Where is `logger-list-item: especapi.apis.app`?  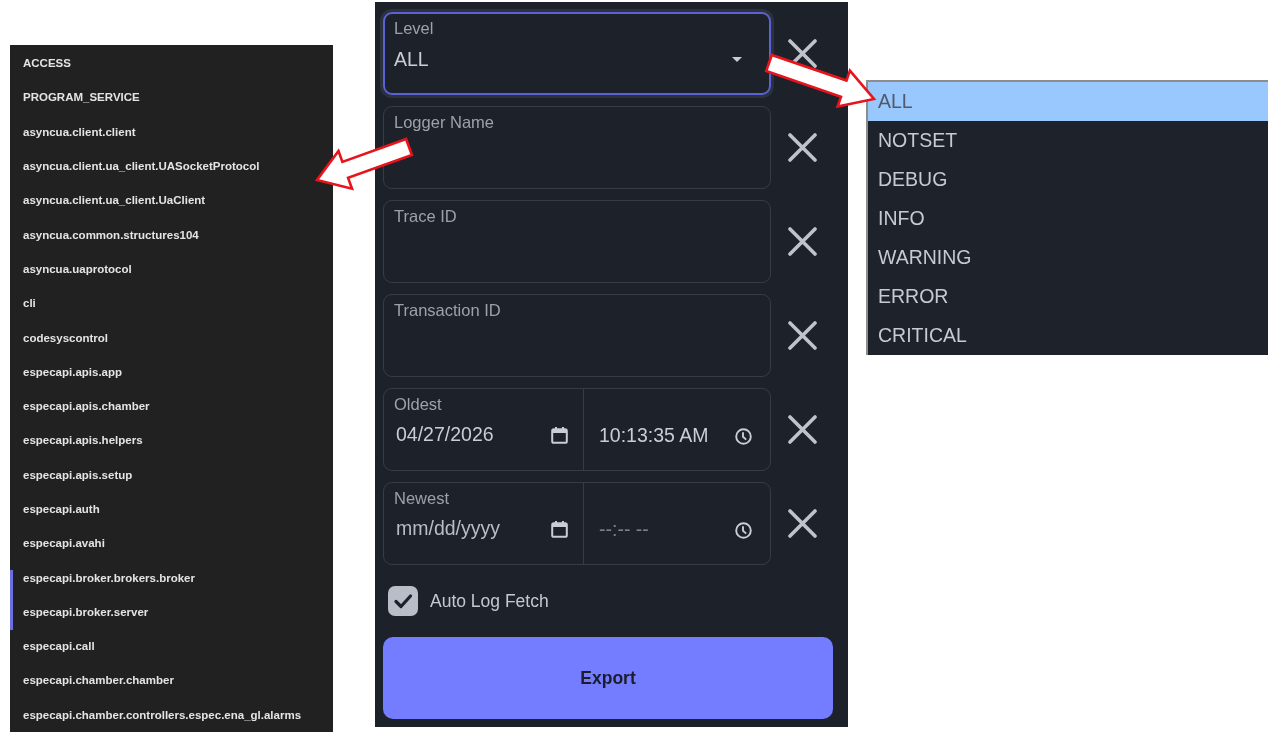 logger-list-item: especapi.apis.app is located at coordinates (73, 371).